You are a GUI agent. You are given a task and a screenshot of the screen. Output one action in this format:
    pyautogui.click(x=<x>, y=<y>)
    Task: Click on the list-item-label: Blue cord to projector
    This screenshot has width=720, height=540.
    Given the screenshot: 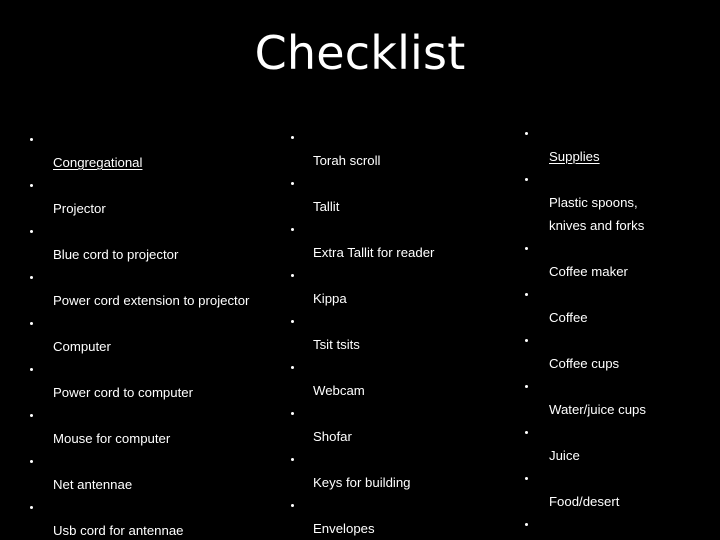 What is the action you would take?
    pyautogui.click(x=116, y=254)
    